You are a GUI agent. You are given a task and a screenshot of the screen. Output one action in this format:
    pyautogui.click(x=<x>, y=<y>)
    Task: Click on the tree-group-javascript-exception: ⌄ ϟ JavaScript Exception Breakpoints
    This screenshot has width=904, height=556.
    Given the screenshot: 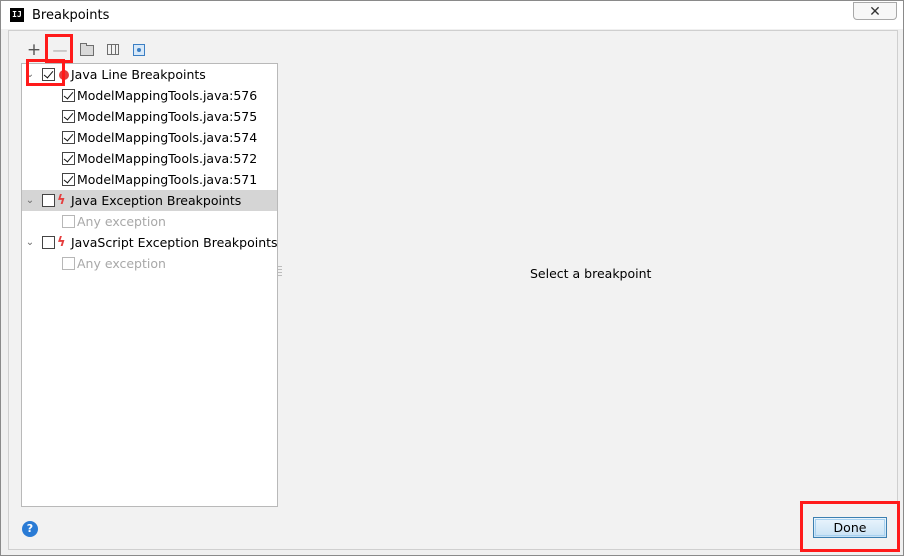 What is the action you would take?
    pyautogui.click(x=150, y=242)
    